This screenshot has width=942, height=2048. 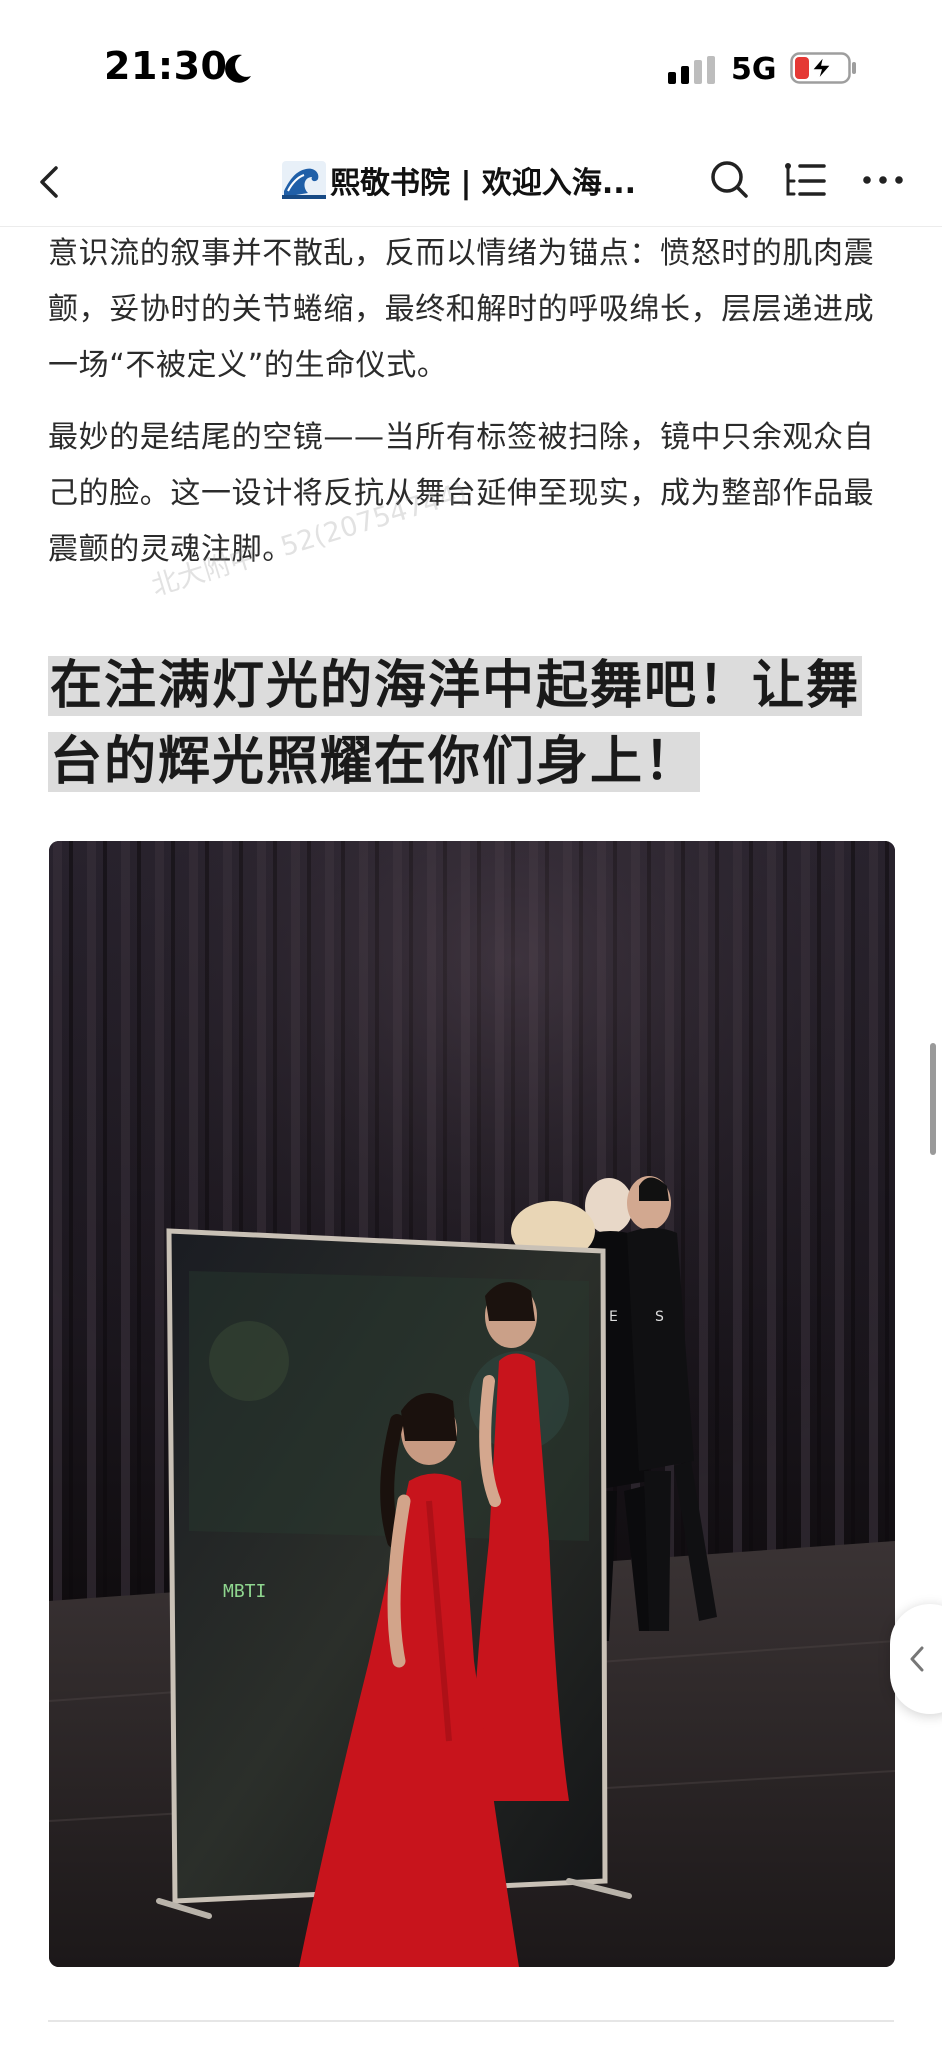 I want to click on moon-icon, so click(x=238, y=68).